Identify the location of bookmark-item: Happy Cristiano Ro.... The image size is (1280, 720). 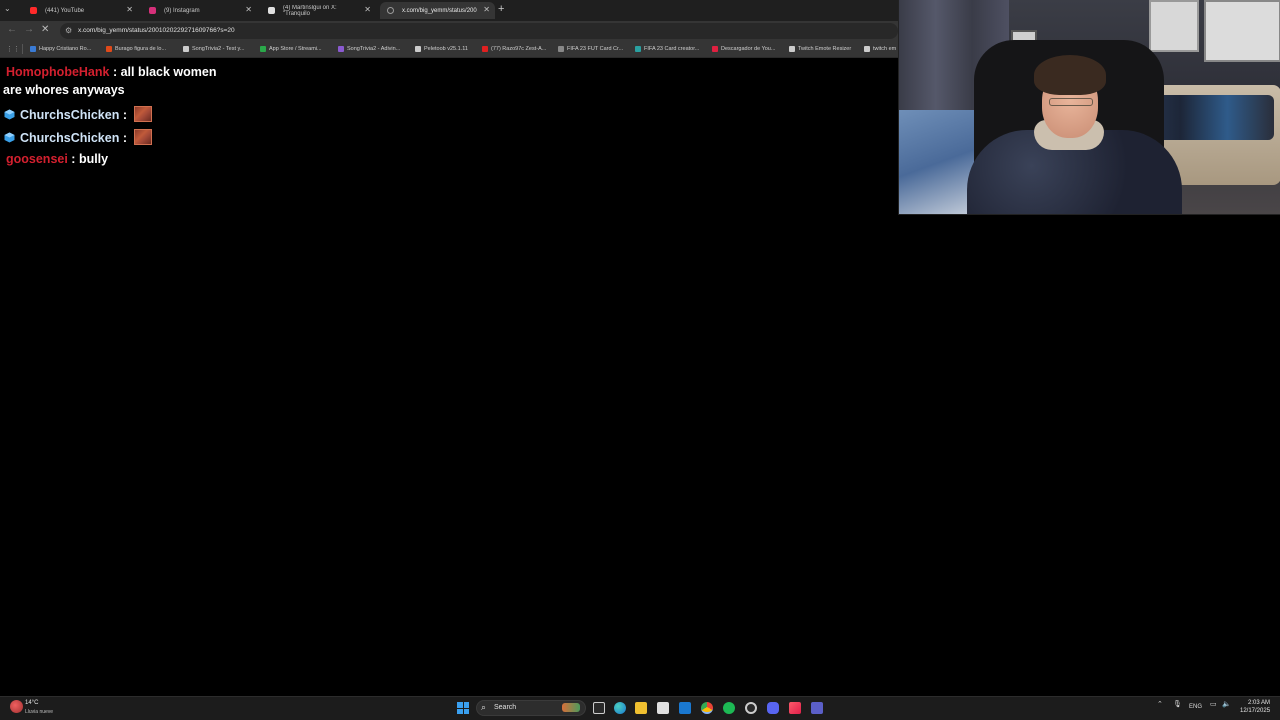
(60, 49).